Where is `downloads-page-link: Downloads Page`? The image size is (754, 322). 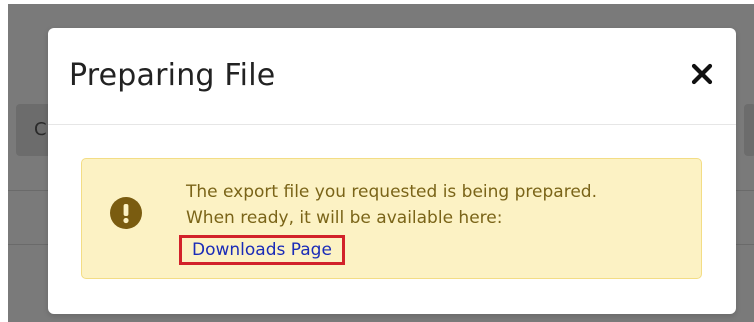
downloads-page-link: Downloads Page is located at coordinates (262, 250).